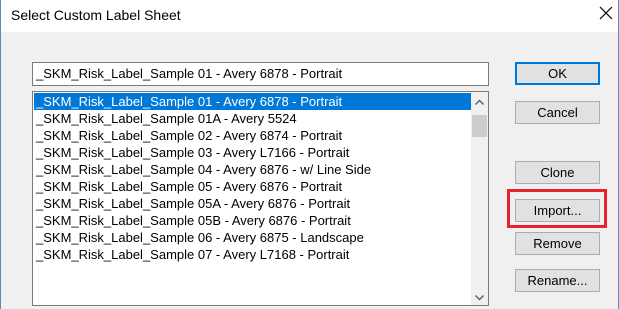 This screenshot has height=309, width=619. What do you see at coordinates (253, 118) in the screenshot?
I see `list-item: _SKM_Risk_Label_Sample 01A - Avery 5524` at bounding box center [253, 118].